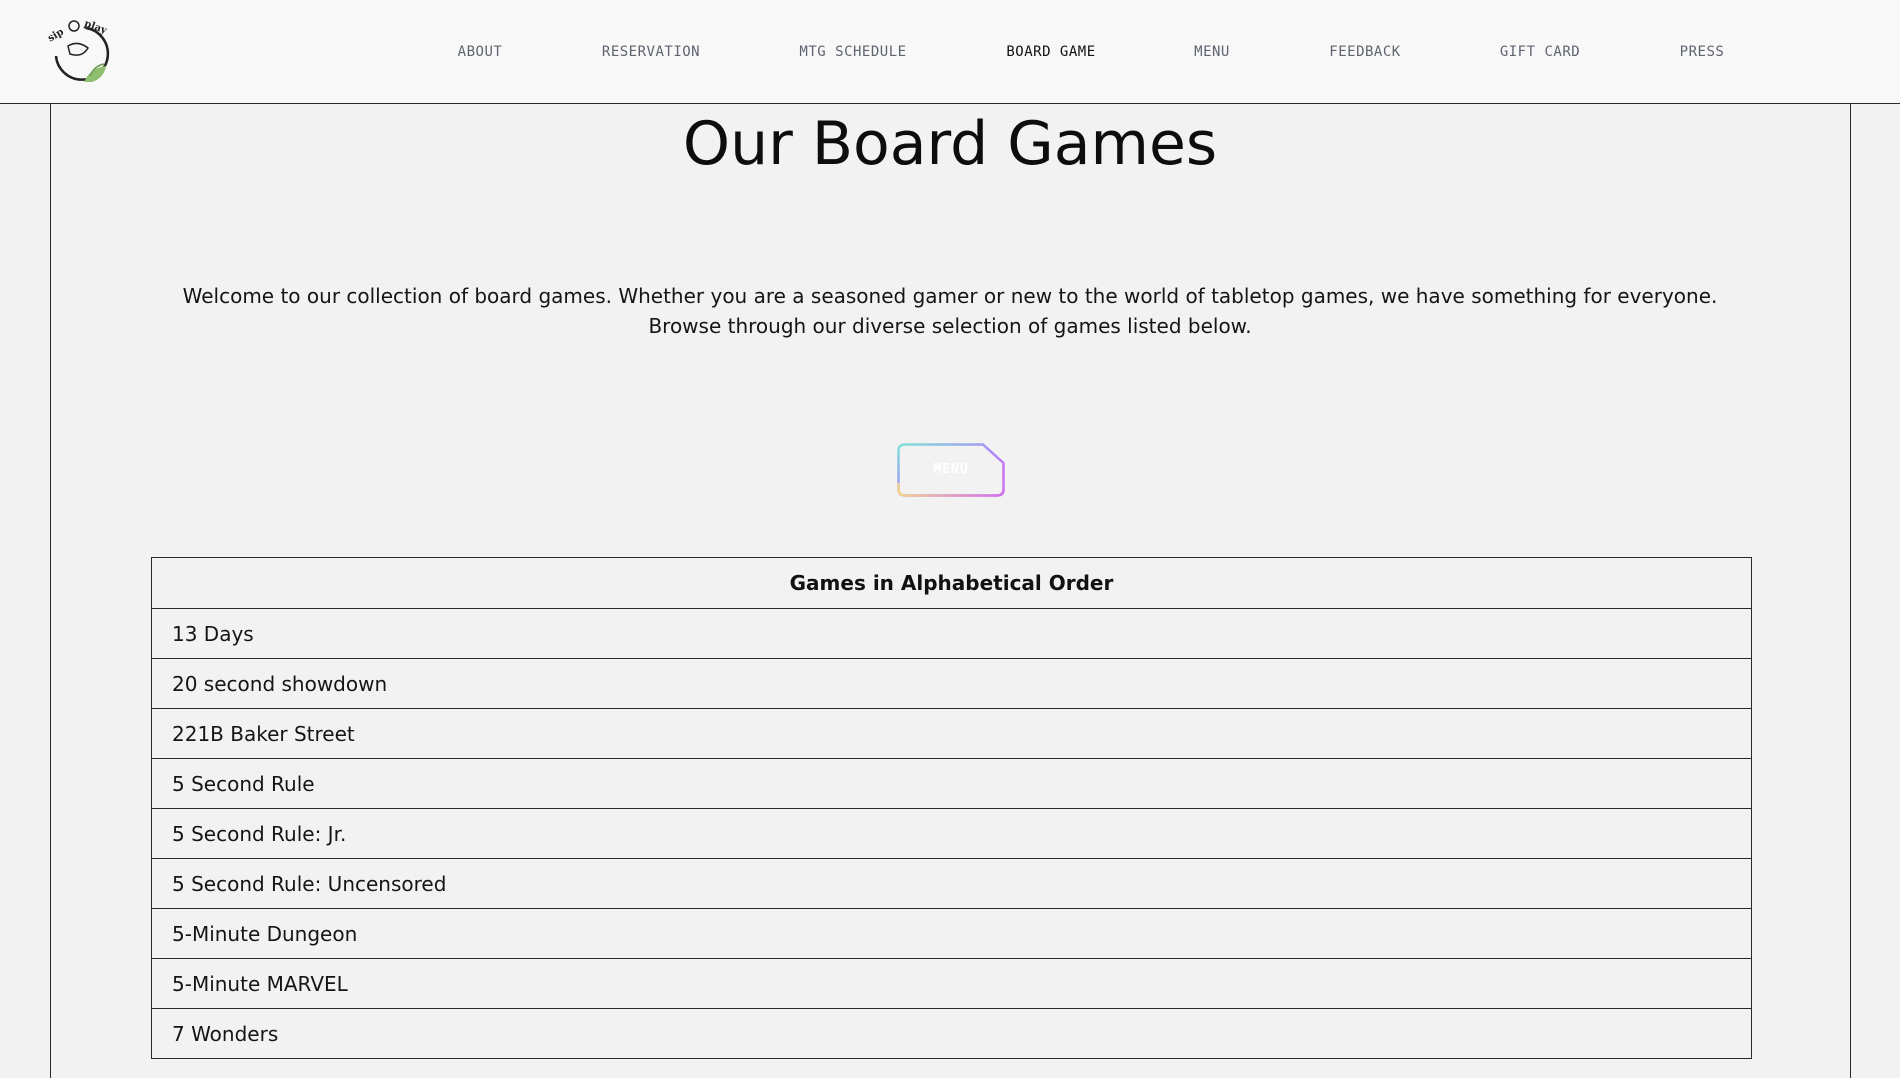  I want to click on table-header-row: Games in Alphabetical Order, so click(951, 583).